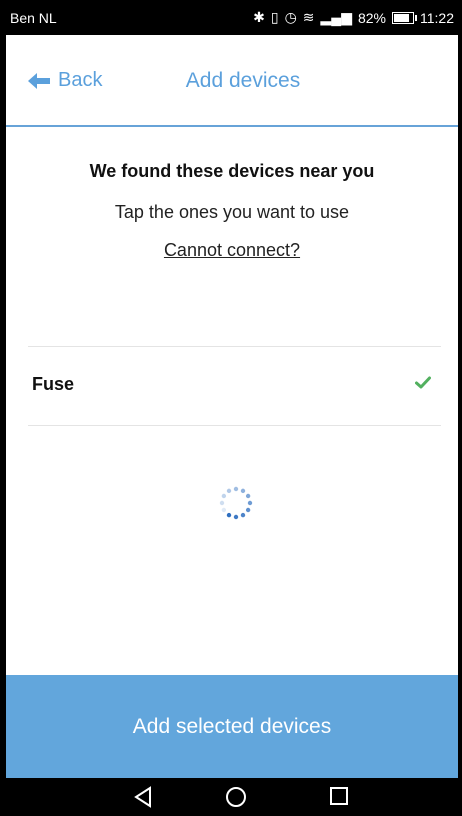  What do you see at coordinates (274, 17) in the screenshot?
I see `vibrate-icon: ▯` at bounding box center [274, 17].